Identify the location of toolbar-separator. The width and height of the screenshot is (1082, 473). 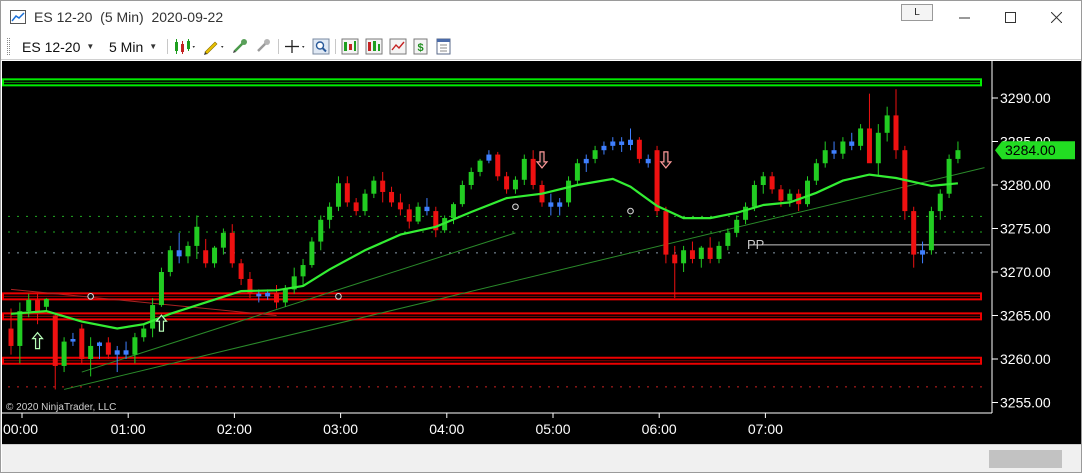
(278, 46).